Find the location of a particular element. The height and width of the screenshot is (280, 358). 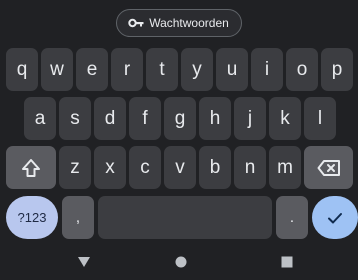

back-triangle-icon is located at coordinates (84, 262).